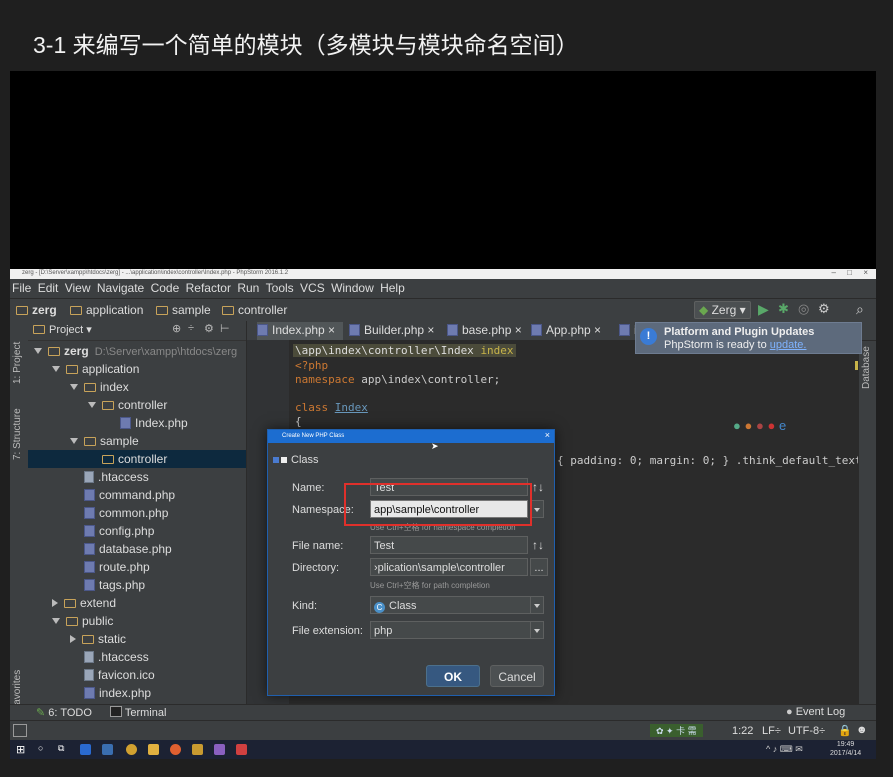  What do you see at coordinates (352, 287) in the screenshot?
I see `menu-window: Window` at bounding box center [352, 287].